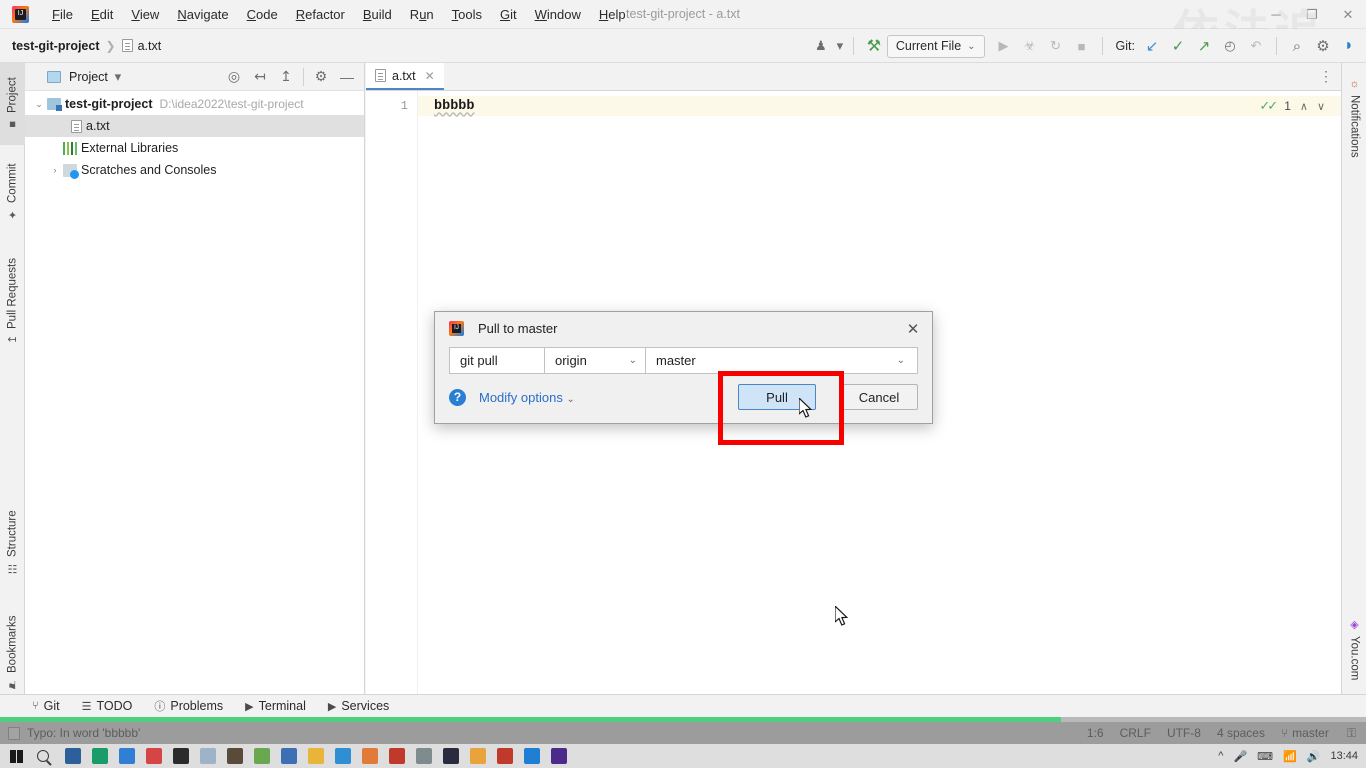 The width and height of the screenshot is (1366, 768). I want to click on tool-window-terminal: ▶ Terminal, so click(275, 706).